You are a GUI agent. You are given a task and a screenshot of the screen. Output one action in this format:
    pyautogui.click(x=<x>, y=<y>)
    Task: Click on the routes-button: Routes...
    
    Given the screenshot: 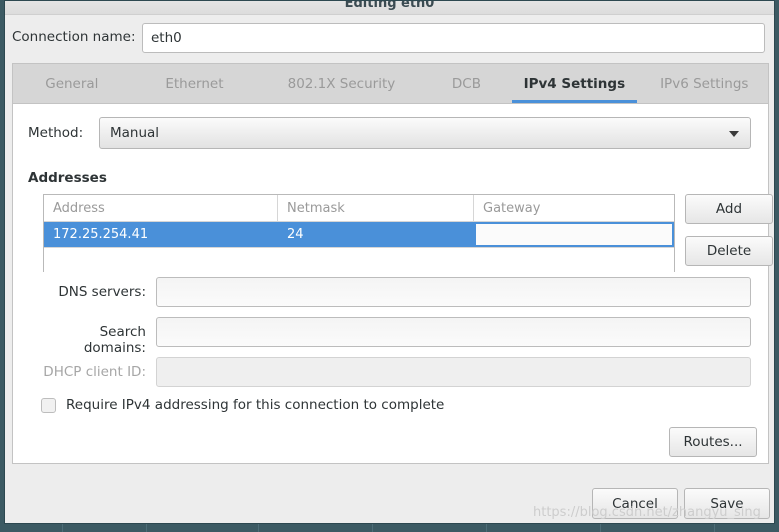 What is the action you would take?
    pyautogui.click(x=713, y=442)
    